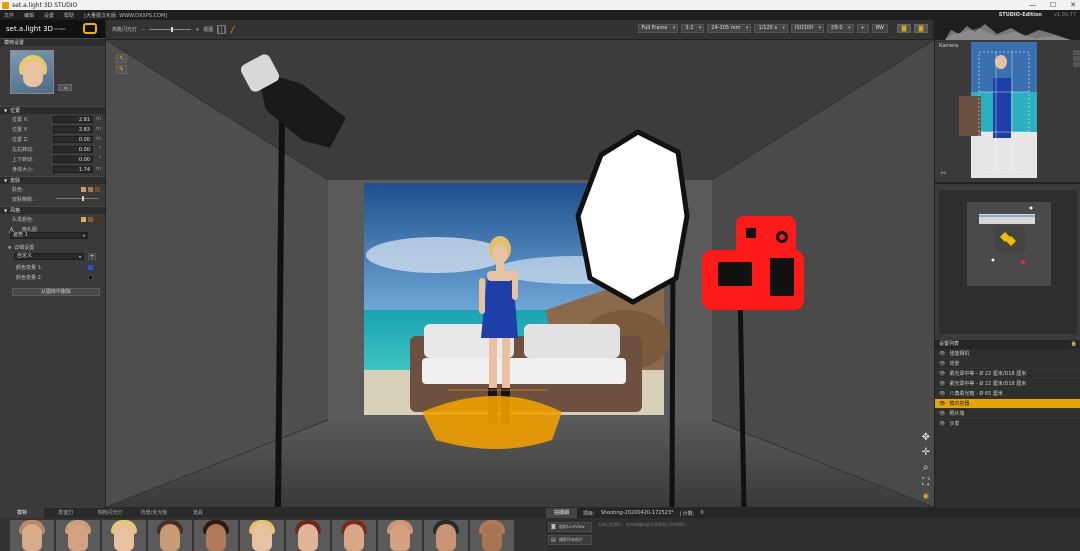 The width and height of the screenshot is (1080, 551). What do you see at coordinates (570, 540) in the screenshot?
I see `all-photos-button: ▤ 摄影所有照片` at bounding box center [570, 540].